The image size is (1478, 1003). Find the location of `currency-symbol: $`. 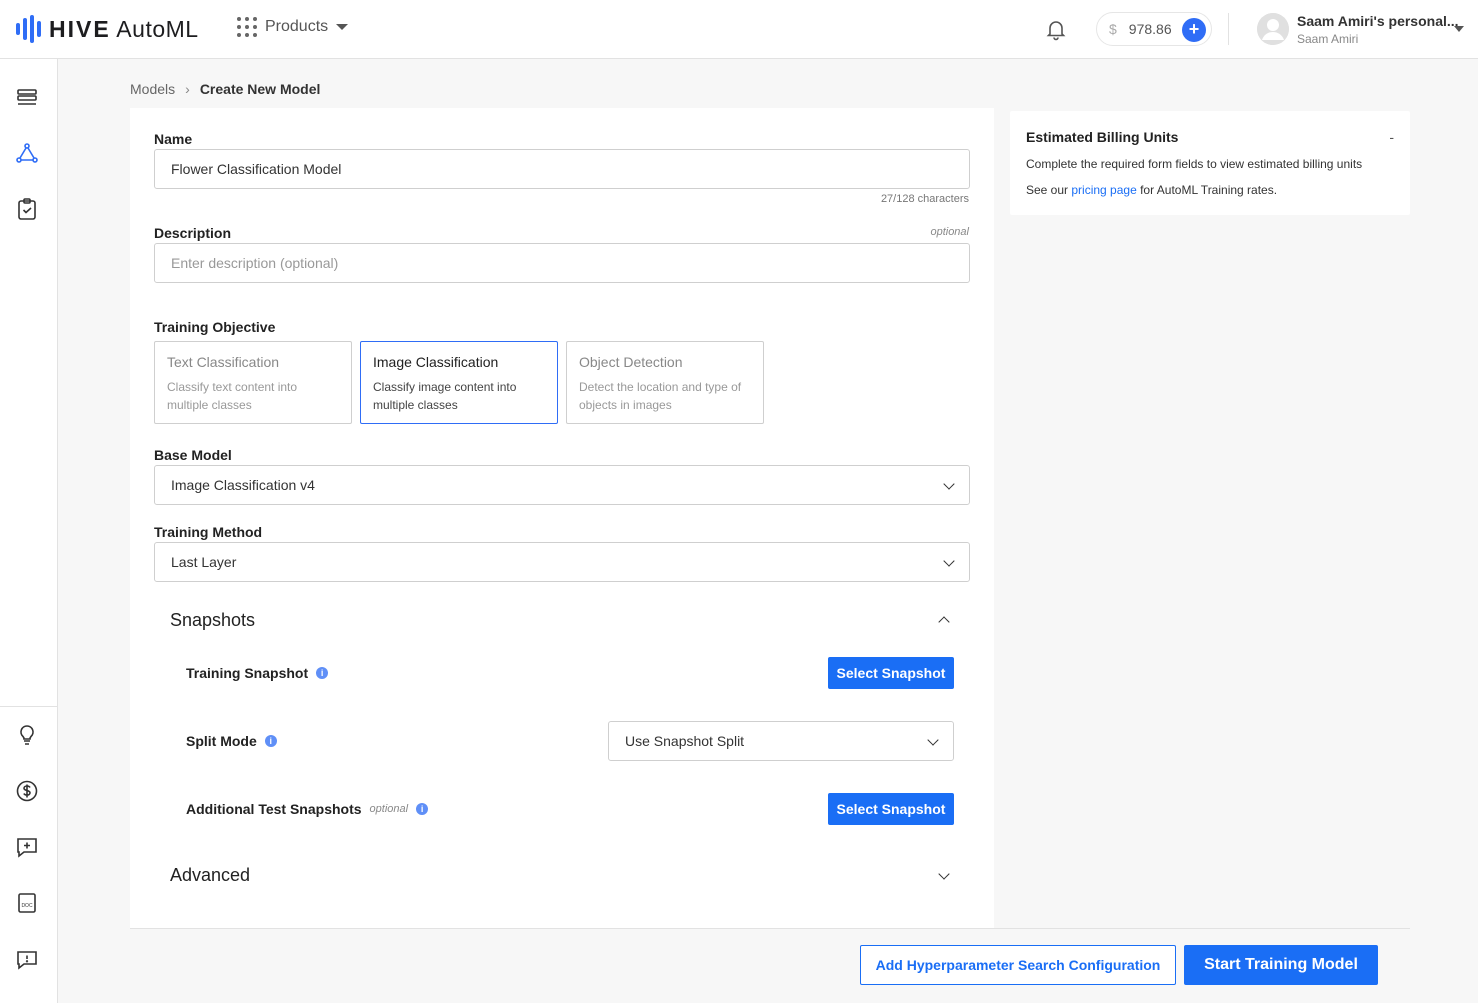

currency-symbol: $ is located at coordinates (1113, 29).